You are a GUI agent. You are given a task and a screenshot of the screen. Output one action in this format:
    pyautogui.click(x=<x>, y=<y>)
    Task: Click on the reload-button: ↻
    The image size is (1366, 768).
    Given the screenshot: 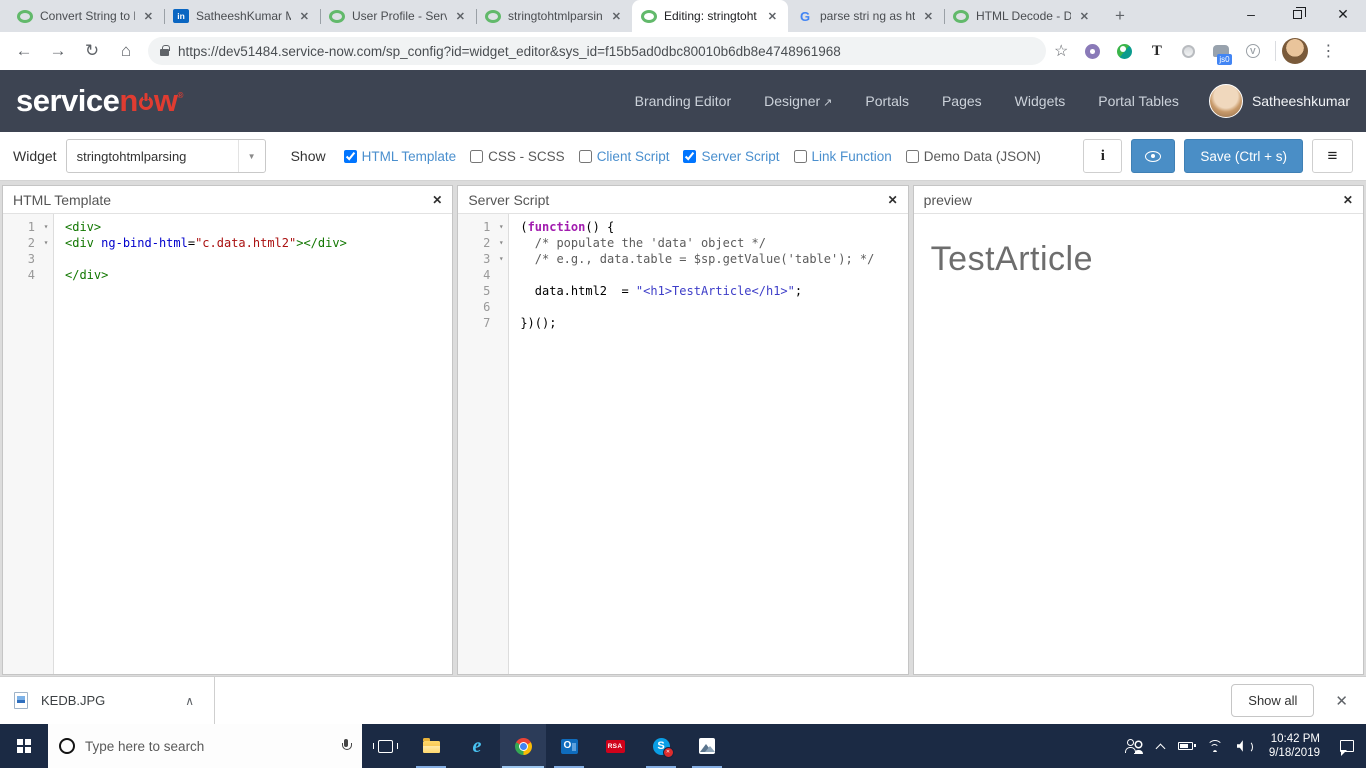 What is the action you would take?
    pyautogui.click(x=92, y=51)
    